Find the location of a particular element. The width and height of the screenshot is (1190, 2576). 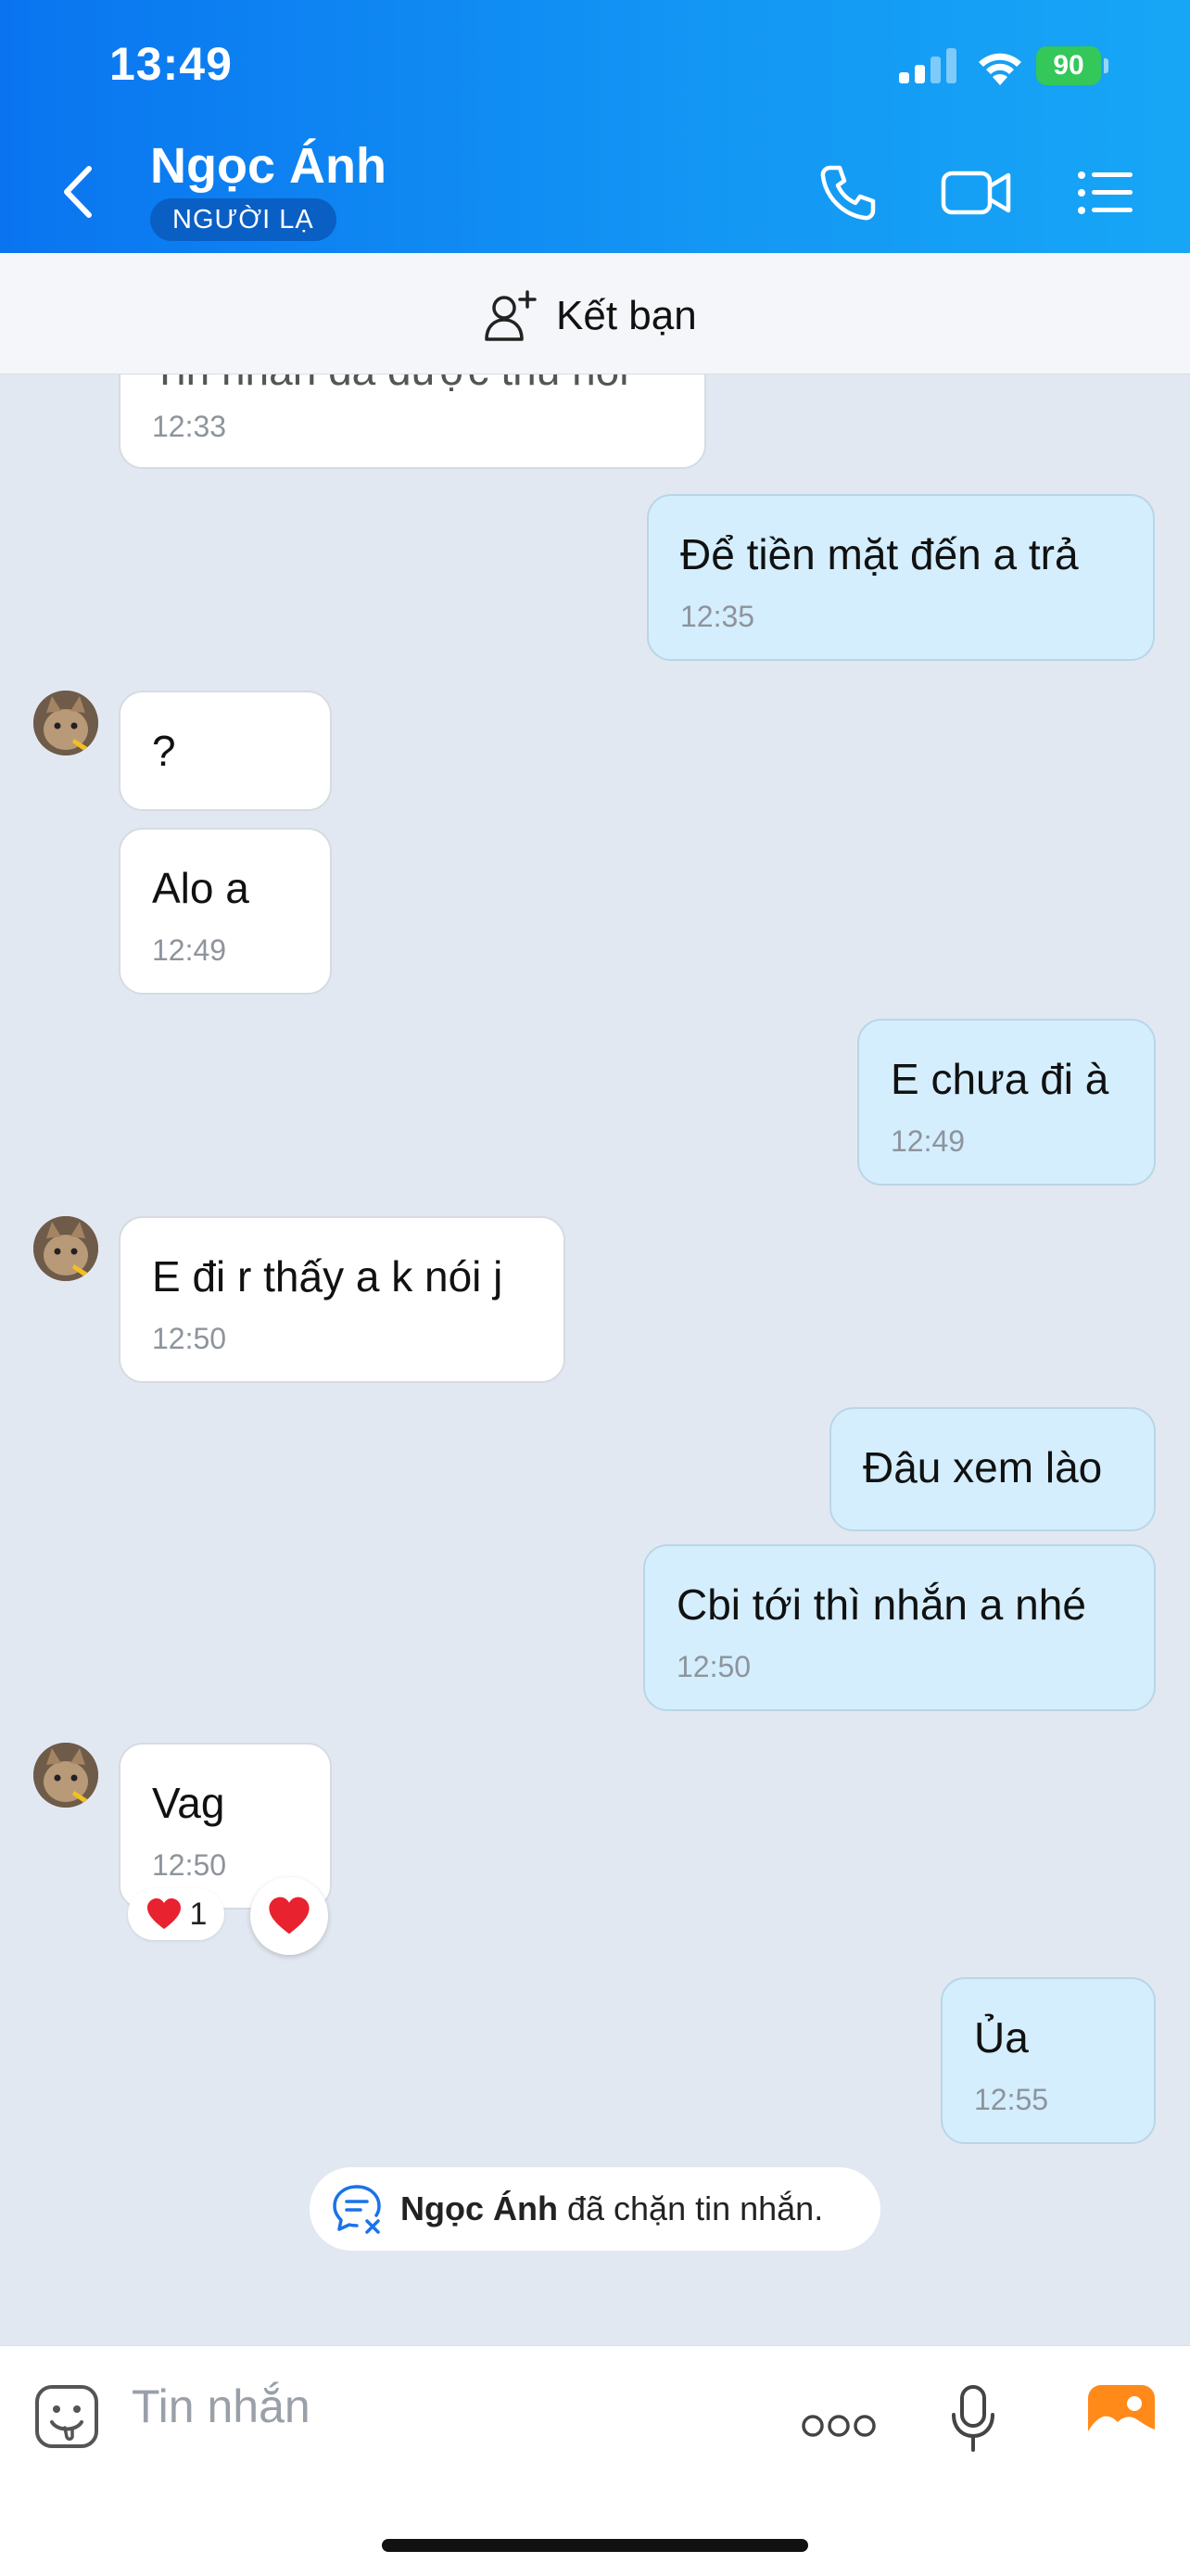

back-icon is located at coordinates (79, 191).